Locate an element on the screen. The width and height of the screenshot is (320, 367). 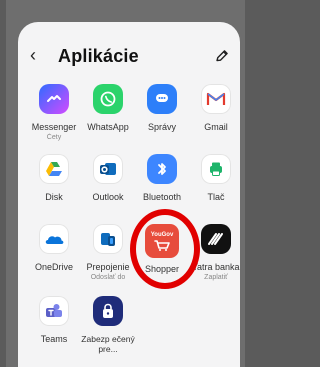
app-sublabel: Odoslať do is located at coordinates (108, 277).